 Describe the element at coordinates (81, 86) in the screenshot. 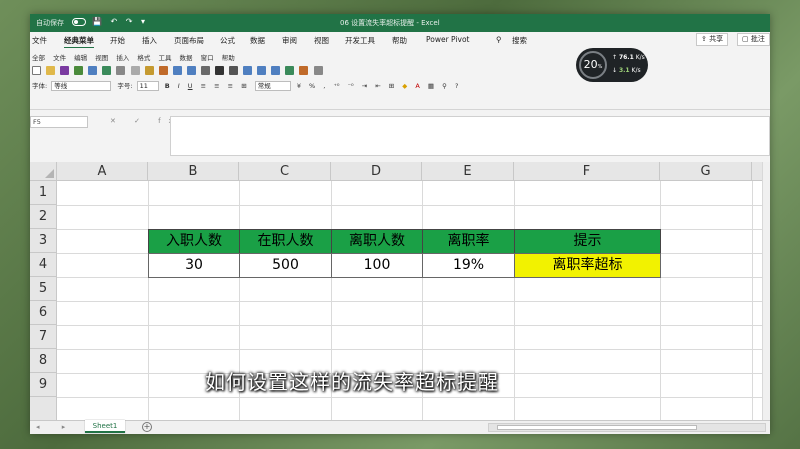

I see `font-select: 等线` at that location.